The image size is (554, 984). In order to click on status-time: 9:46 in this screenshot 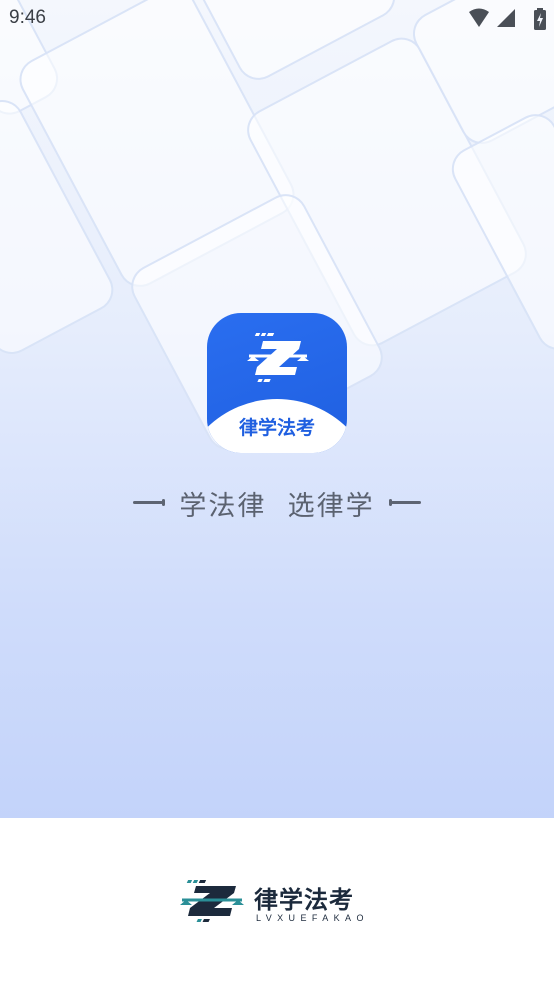, I will do `click(27, 17)`.